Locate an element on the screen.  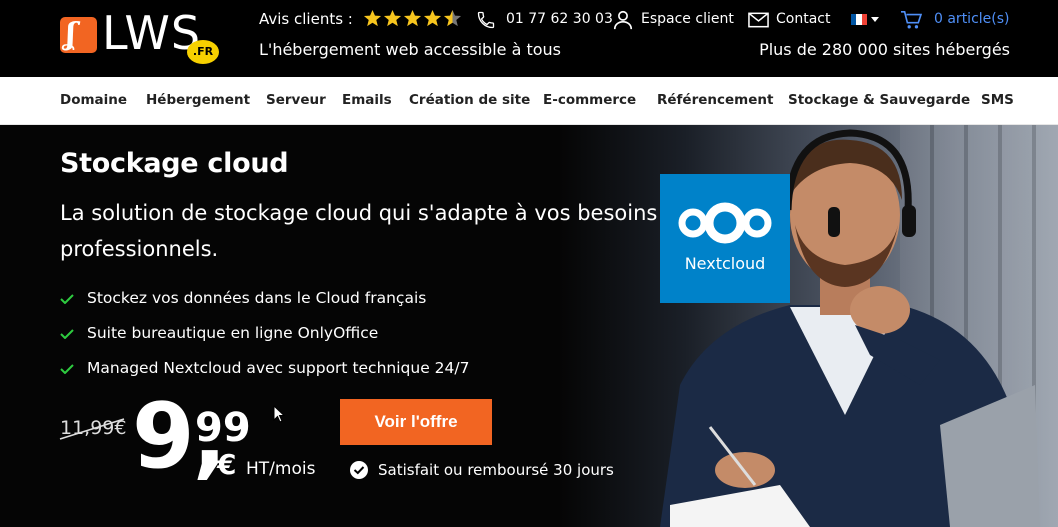
mouse-cursor-icon is located at coordinates (279, 414).